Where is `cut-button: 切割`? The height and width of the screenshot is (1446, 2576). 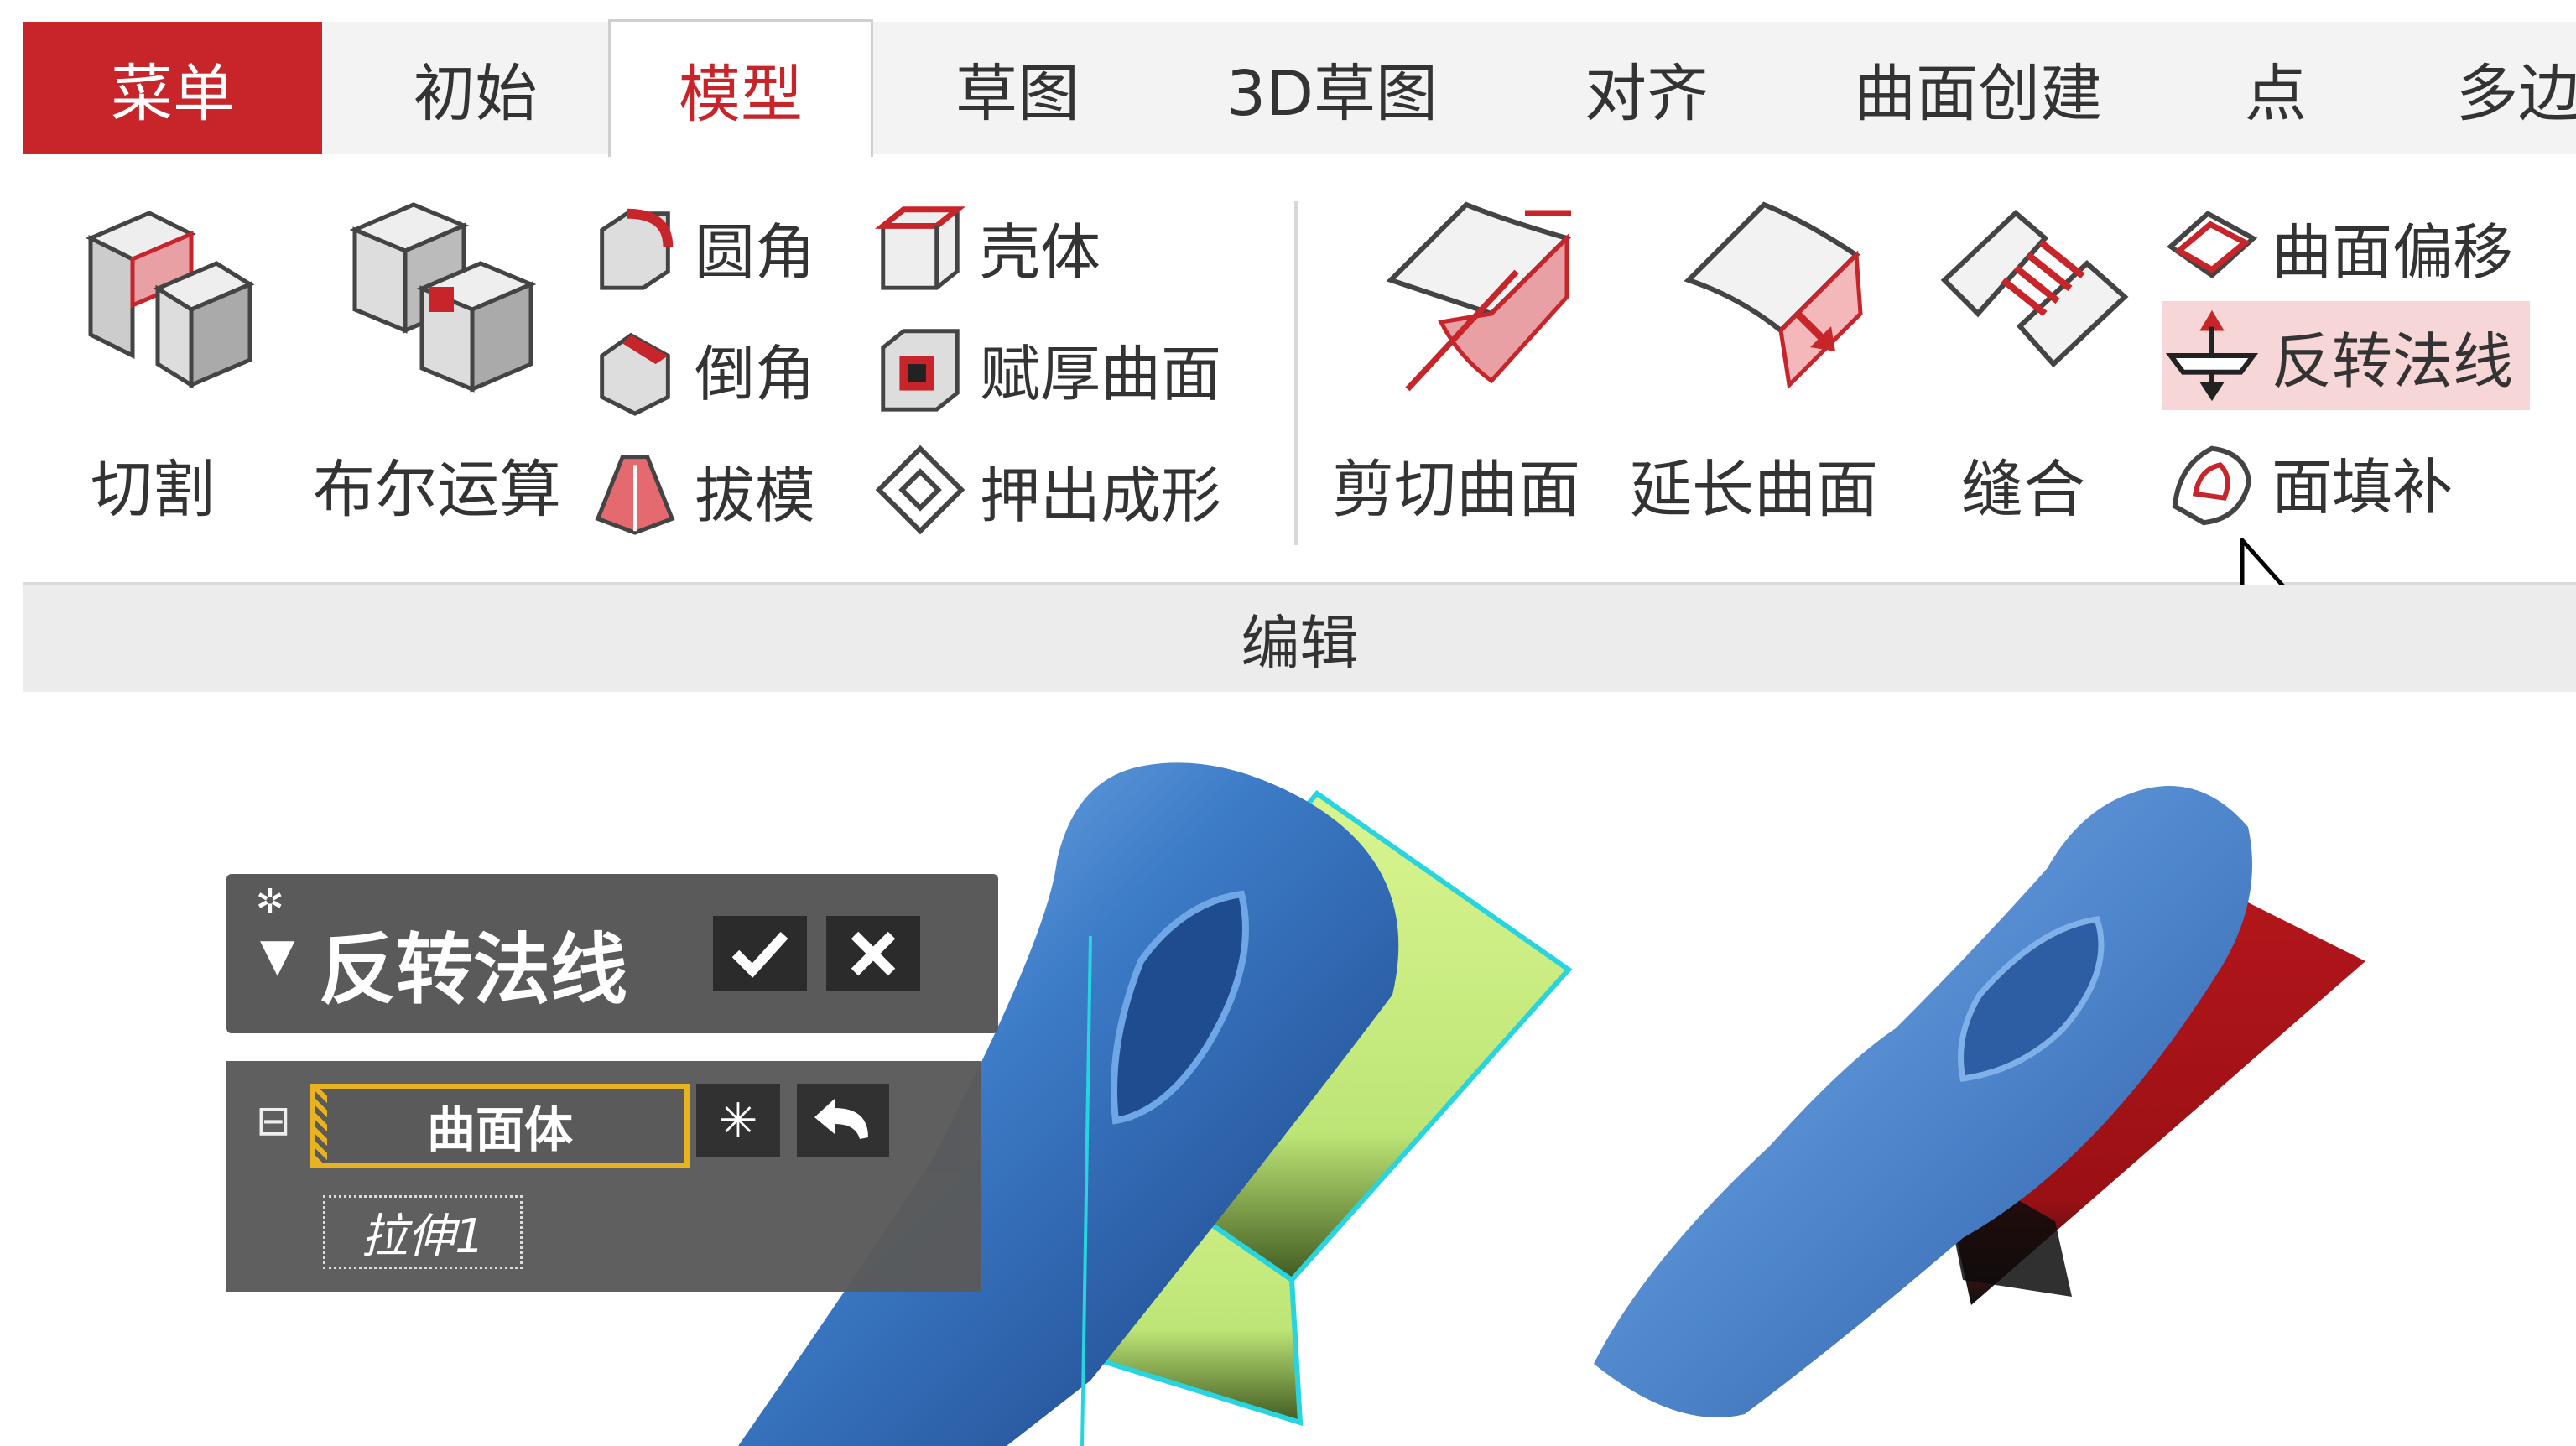 cut-button: 切割 is located at coordinates (157, 364).